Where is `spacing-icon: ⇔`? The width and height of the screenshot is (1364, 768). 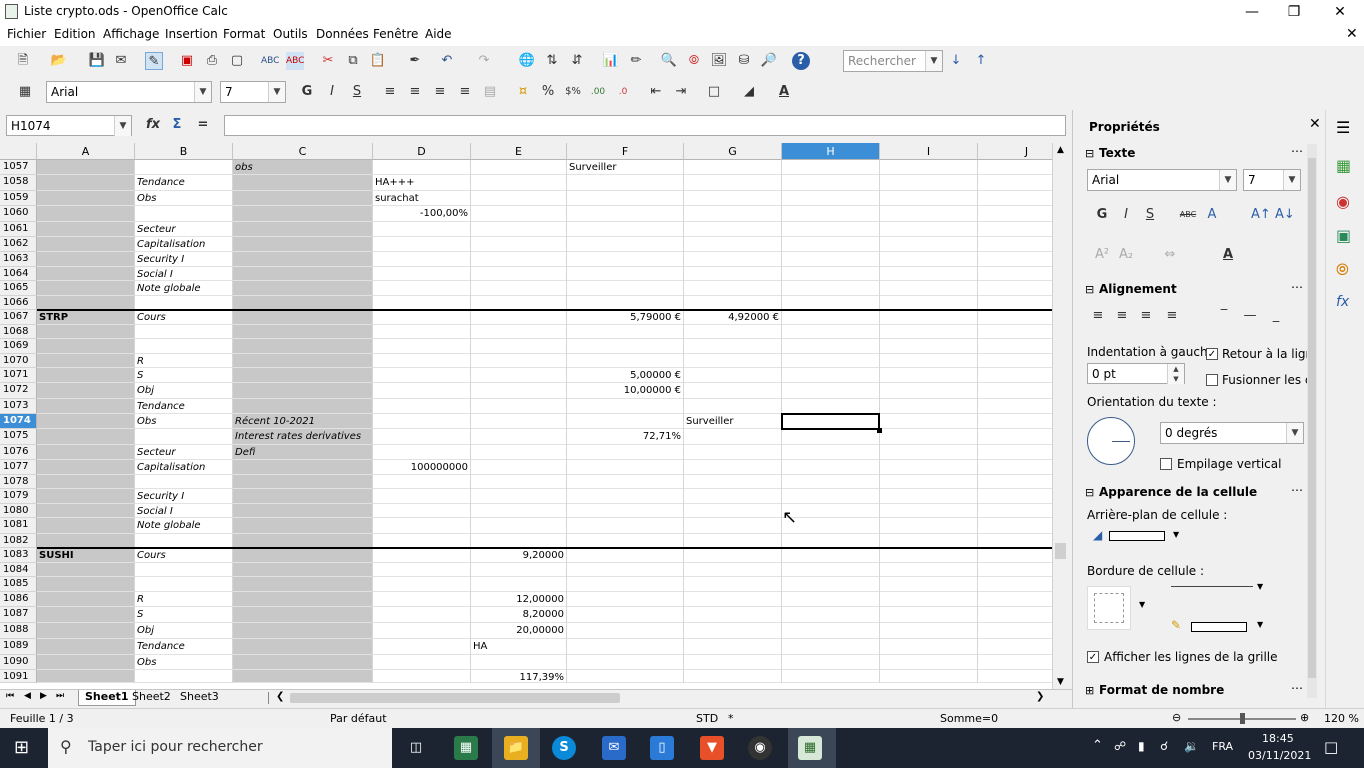 spacing-icon: ⇔ is located at coordinates (1170, 255).